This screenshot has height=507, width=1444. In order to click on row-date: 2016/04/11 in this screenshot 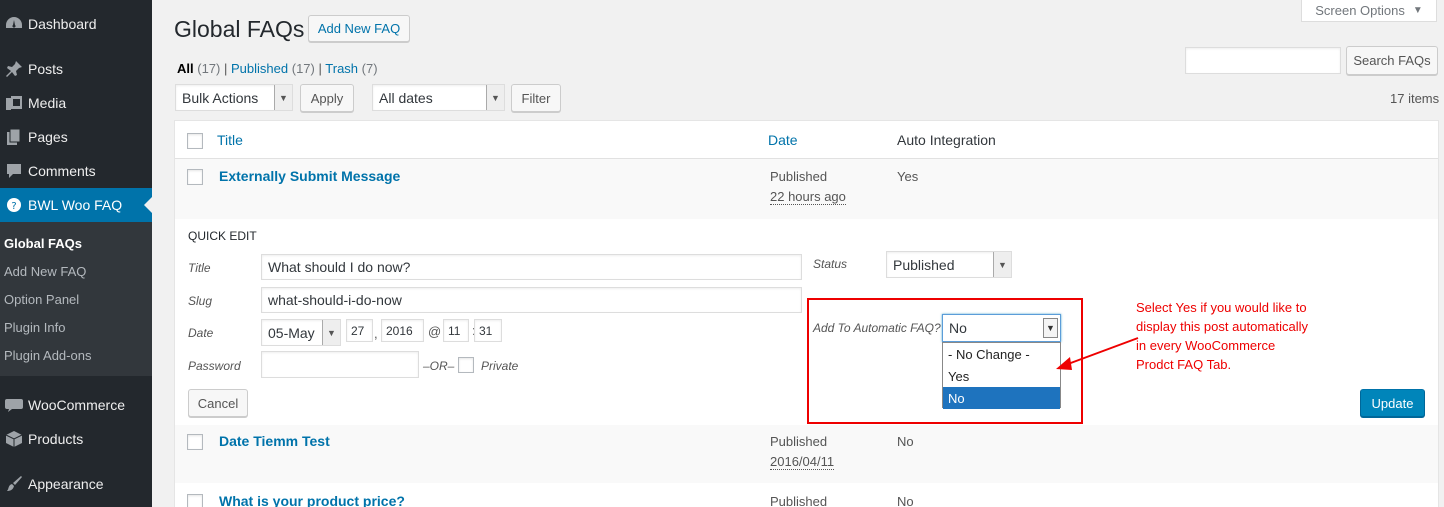, I will do `click(802, 462)`.